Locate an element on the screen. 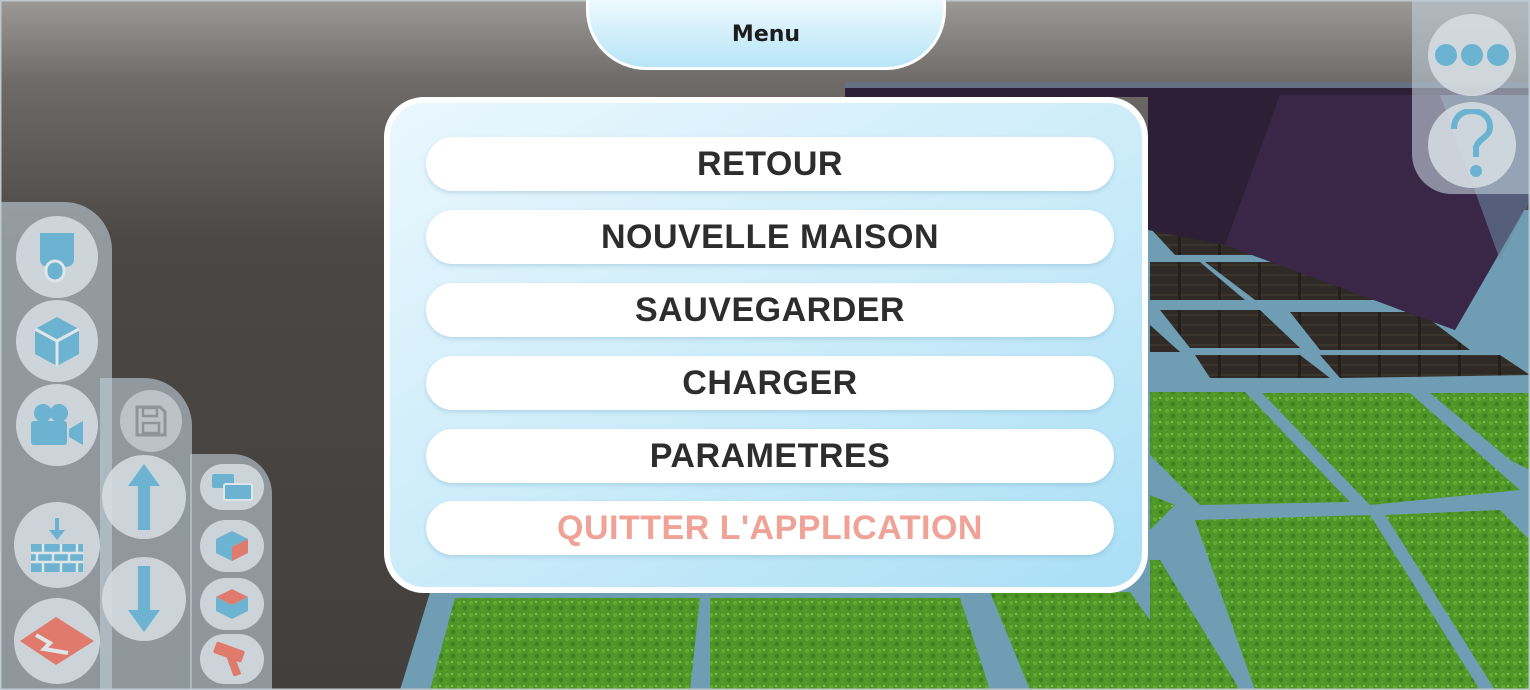 The width and height of the screenshot is (1530, 690). settings-button: PARAMETRES is located at coordinates (770, 456).